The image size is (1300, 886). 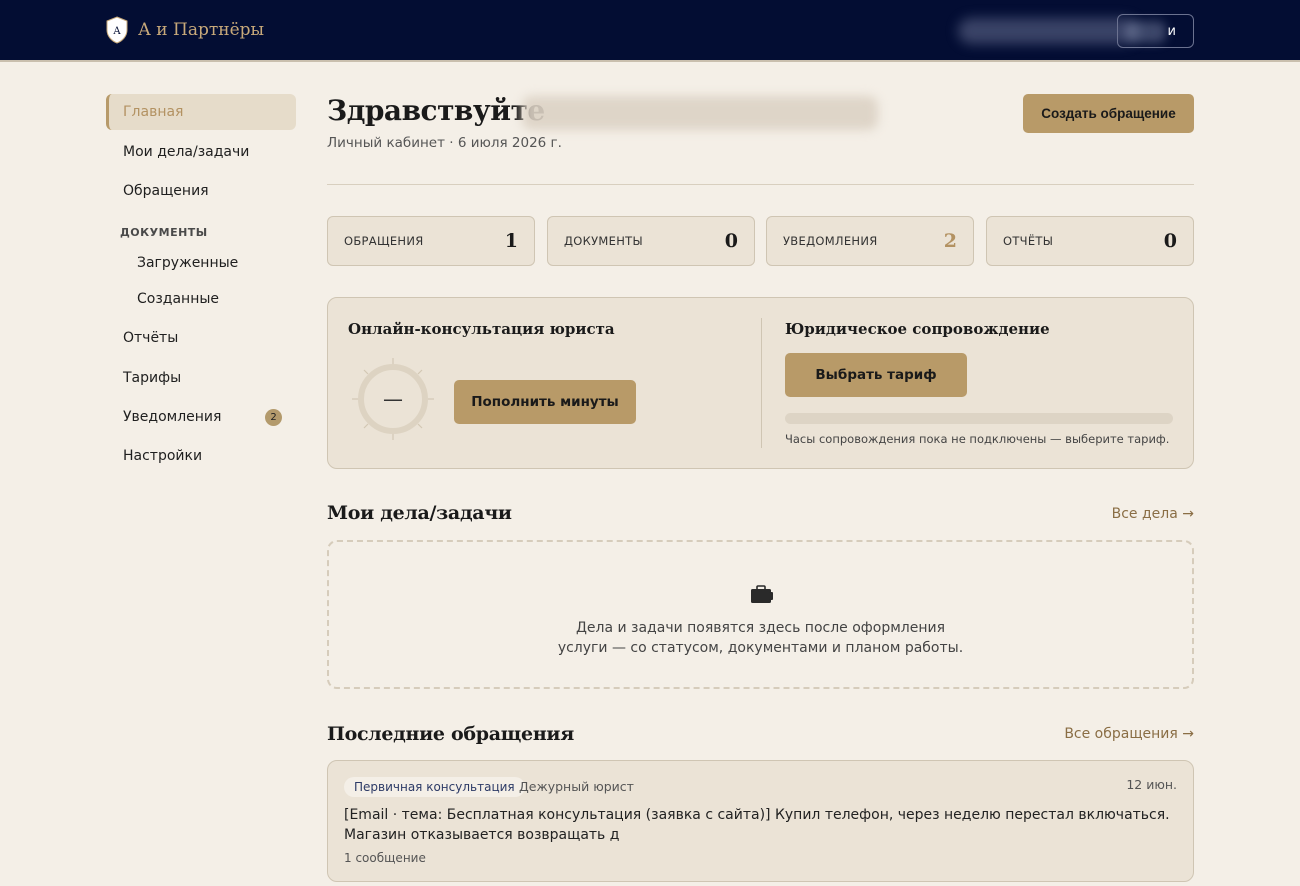 What do you see at coordinates (1090, 241) in the screenshot?
I see `stat-card-reports: ОТЧЁТЫ 0` at bounding box center [1090, 241].